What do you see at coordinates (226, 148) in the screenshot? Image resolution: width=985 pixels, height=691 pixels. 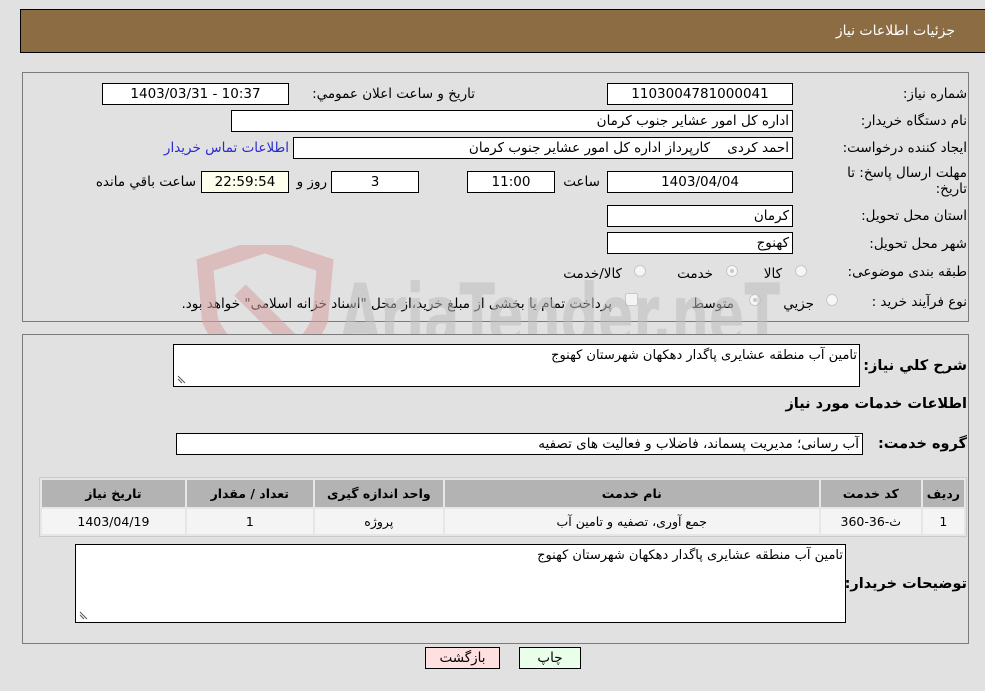 I see `buyer-contact-link: اطلاعات تماس خریدار` at bounding box center [226, 148].